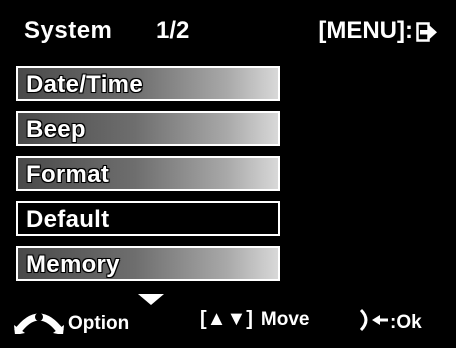 Image resolution: width=456 pixels, height=348 pixels. Describe the element at coordinates (365, 30) in the screenshot. I see `menu-exit-label: [MENU]:` at that location.